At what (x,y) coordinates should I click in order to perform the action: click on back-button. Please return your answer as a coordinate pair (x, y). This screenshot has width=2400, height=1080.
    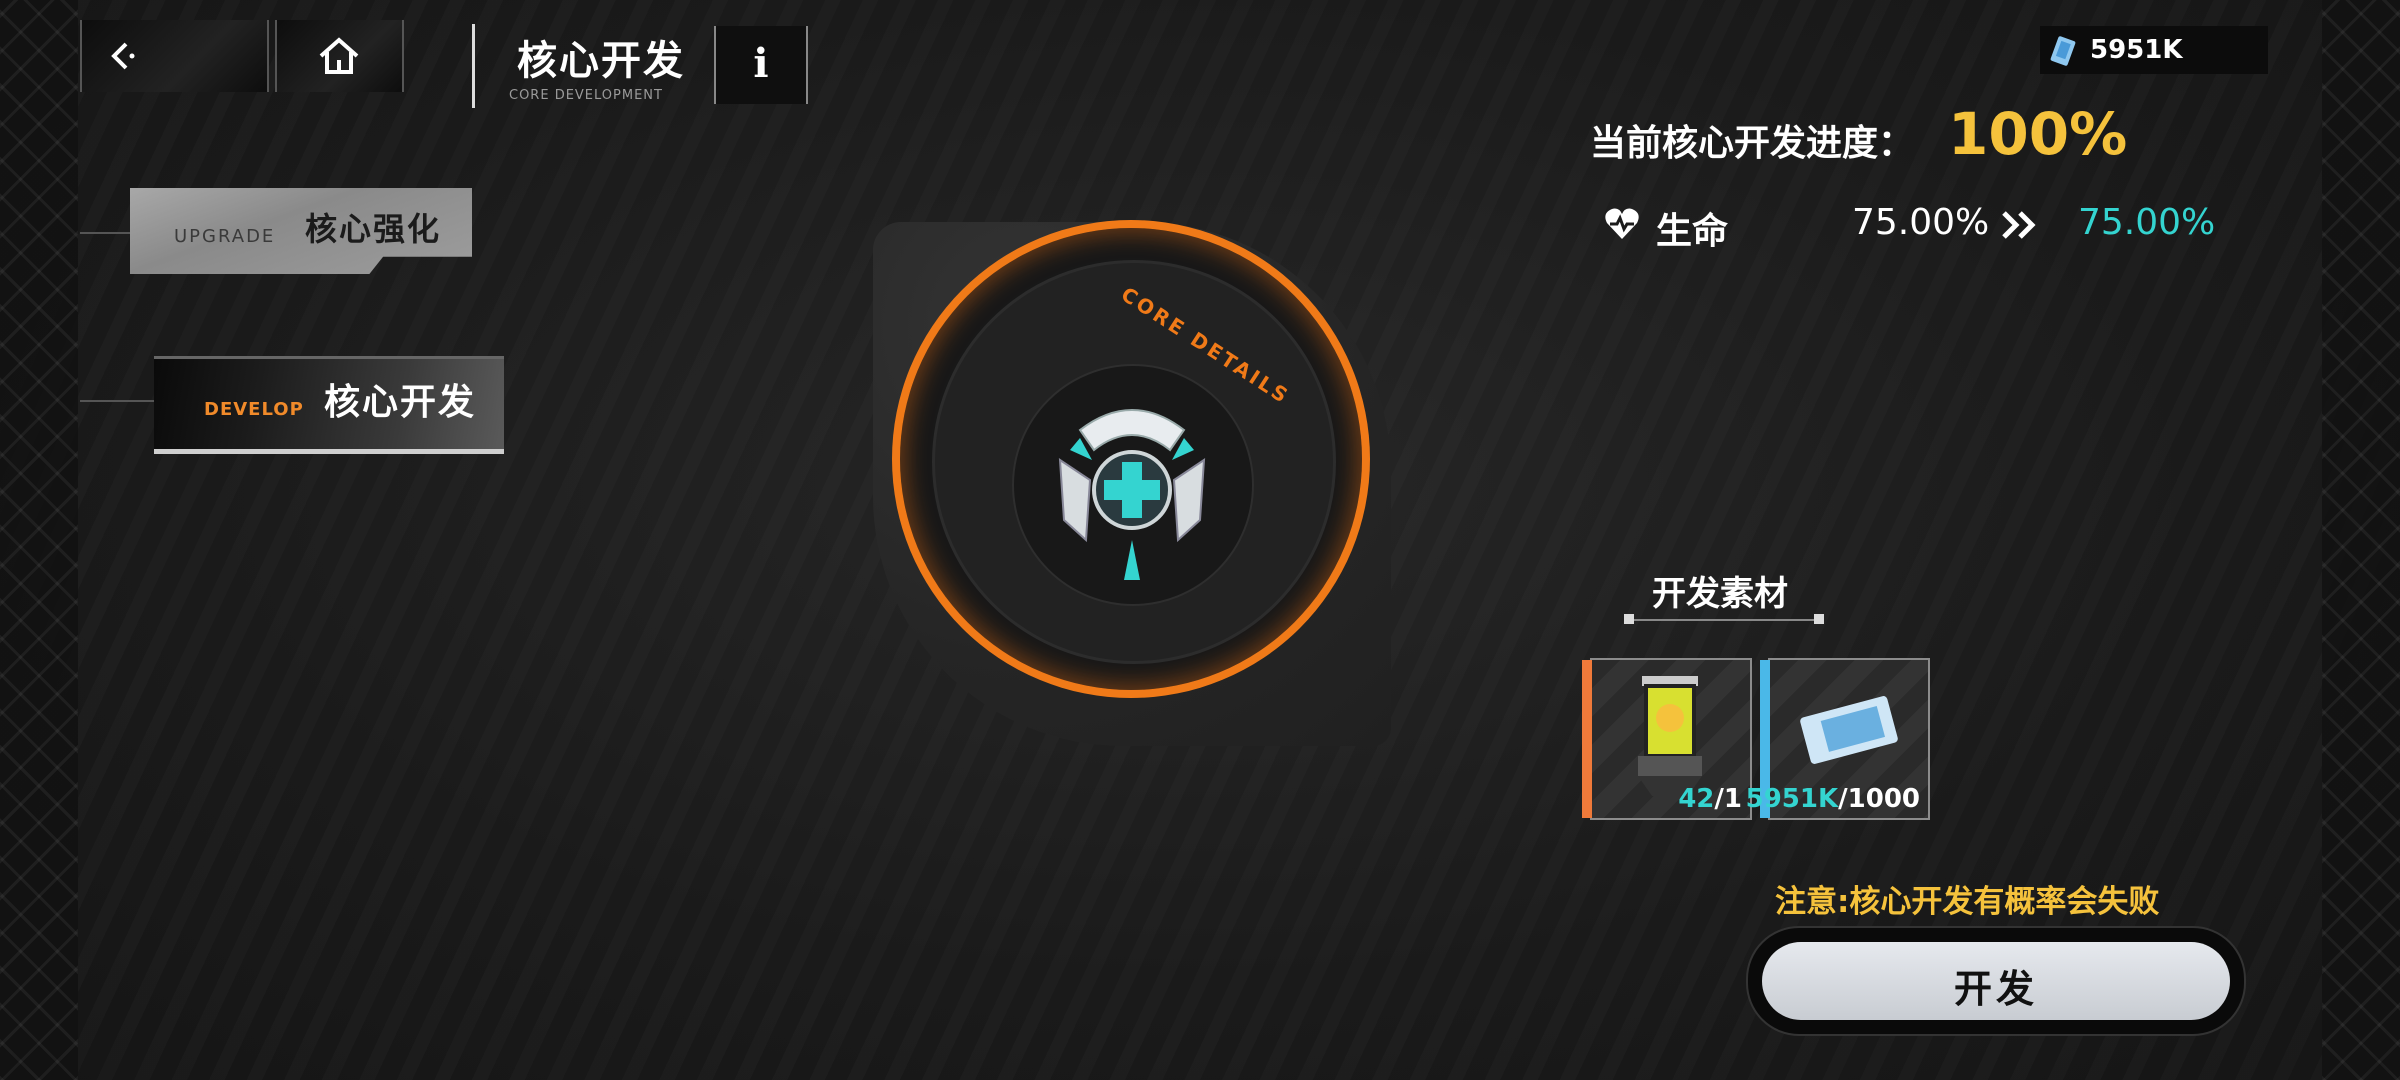
    Looking at the image, I should click on (174, 56).